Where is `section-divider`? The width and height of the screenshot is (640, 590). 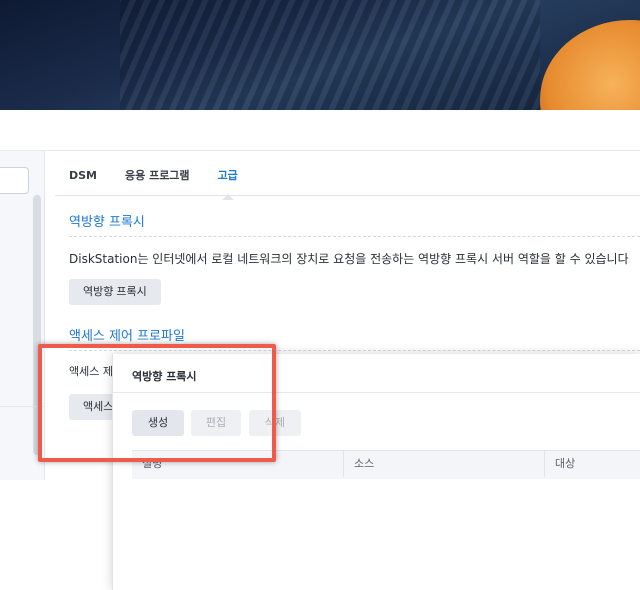
section-divider is located at coordinates (354, 236).